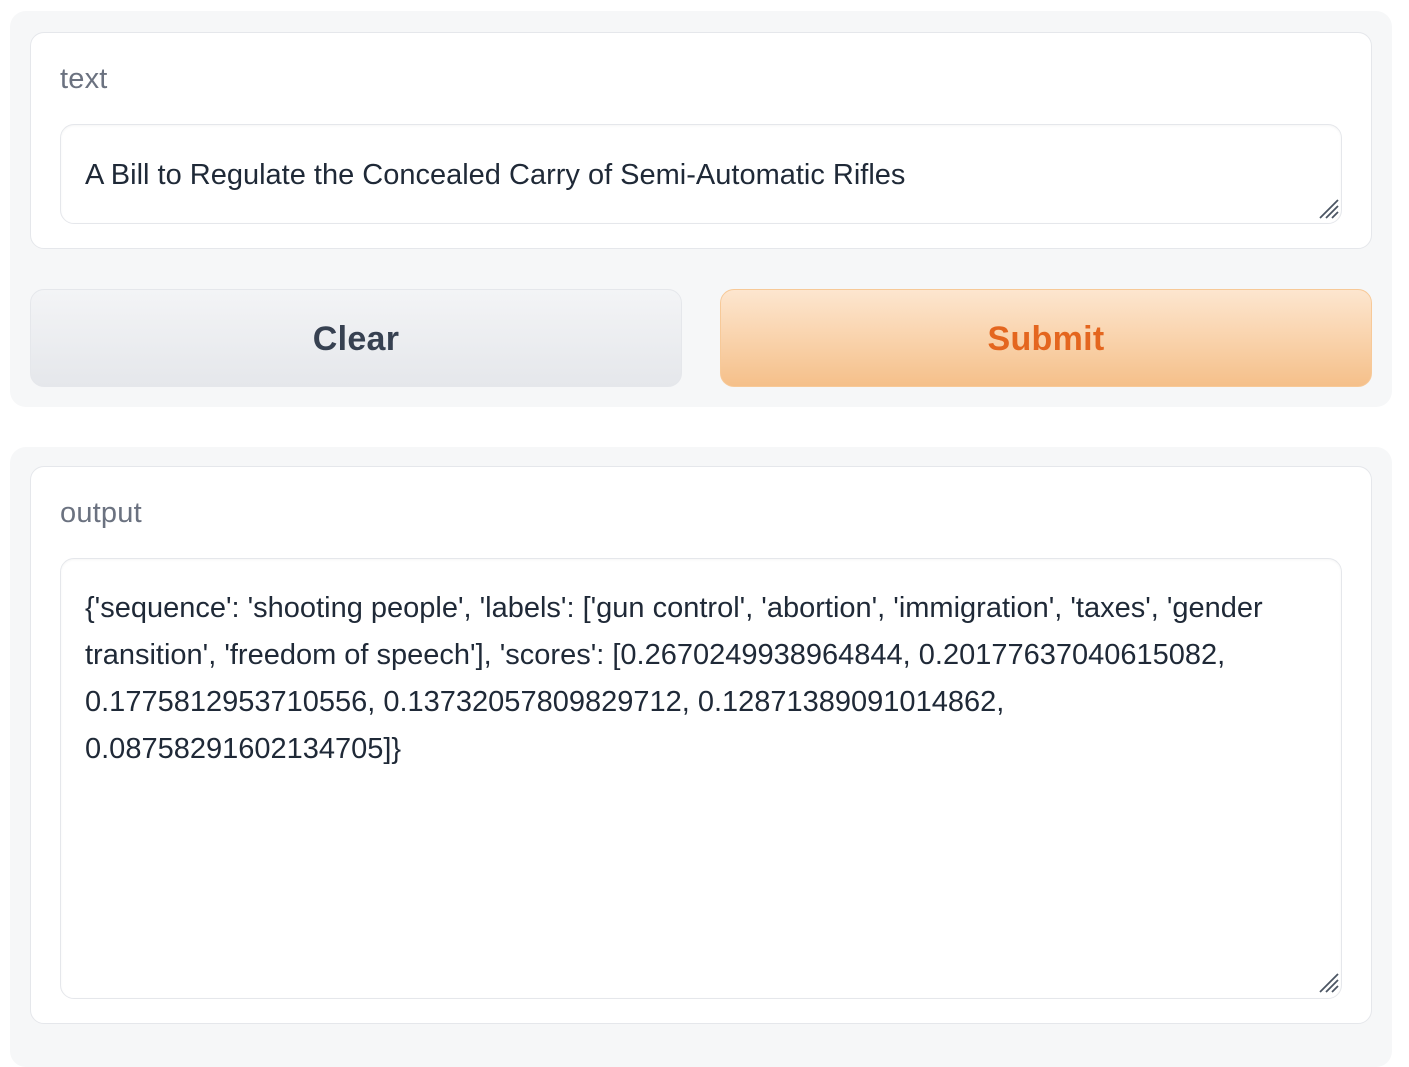 This screenshot has width=1409, height=1067. What do you see at coordinates (101, 513) in the screenshot?
I see `output-label: output` at bounding box center [101, 513].